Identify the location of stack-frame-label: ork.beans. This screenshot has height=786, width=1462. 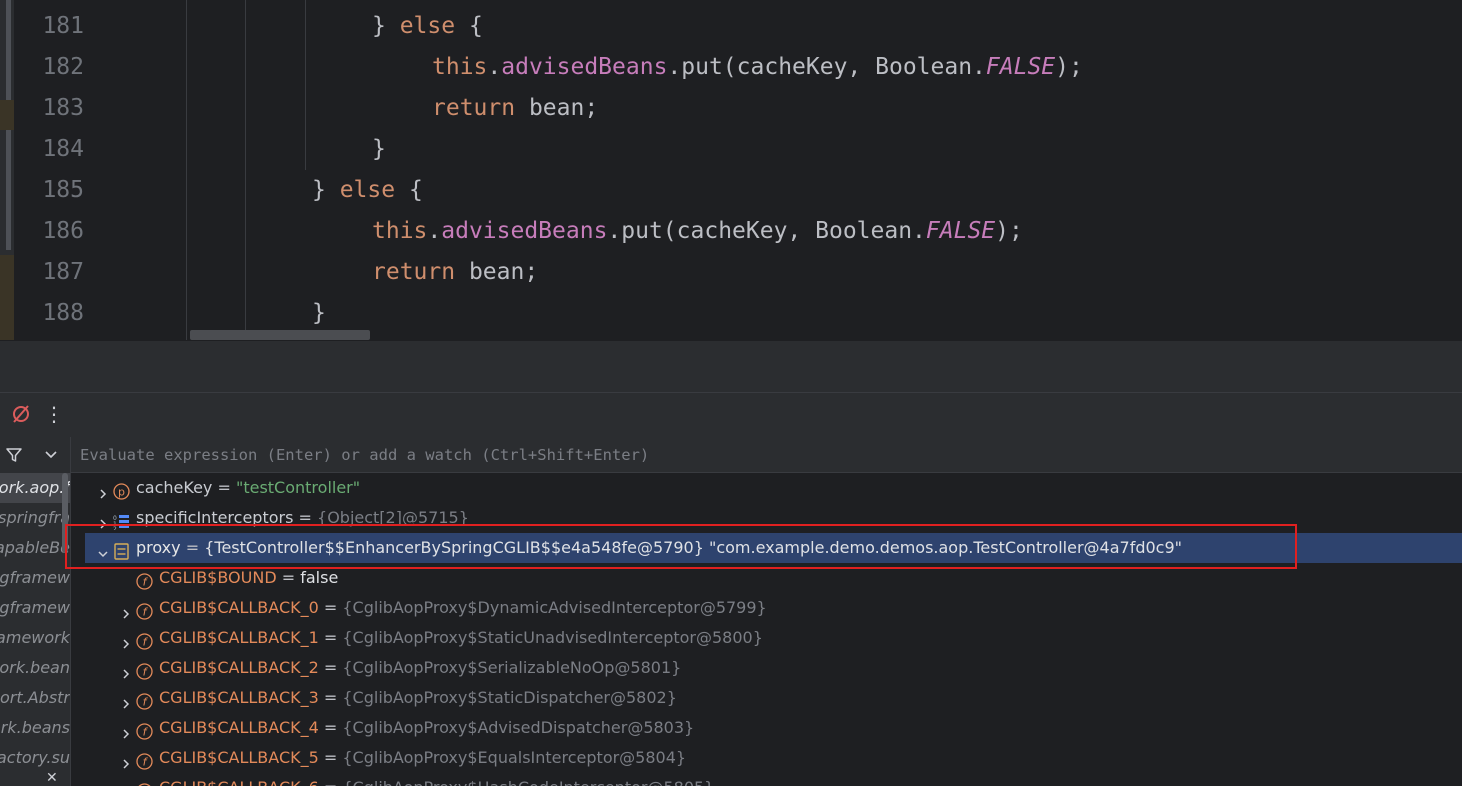
(35, 727).